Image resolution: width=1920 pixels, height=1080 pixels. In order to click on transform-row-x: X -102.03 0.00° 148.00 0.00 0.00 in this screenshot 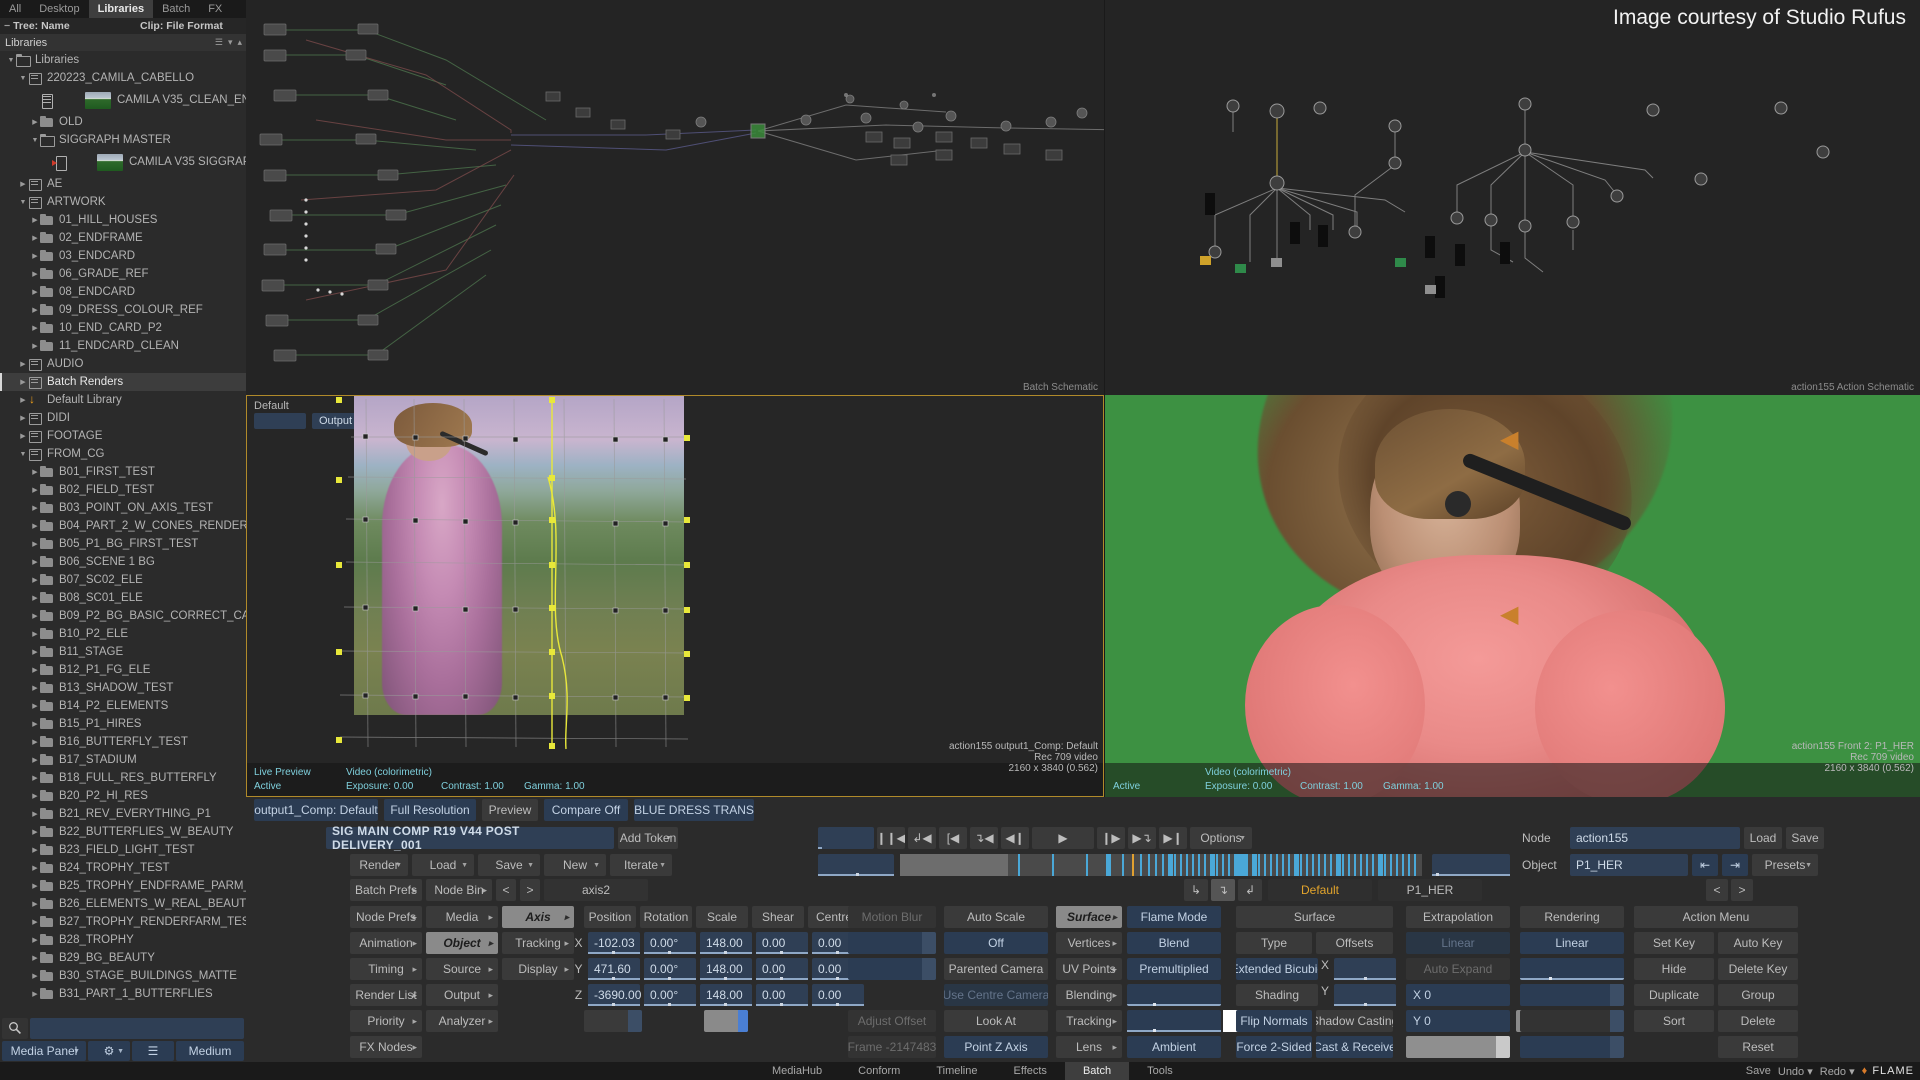, I will do `click(718, 943)`.